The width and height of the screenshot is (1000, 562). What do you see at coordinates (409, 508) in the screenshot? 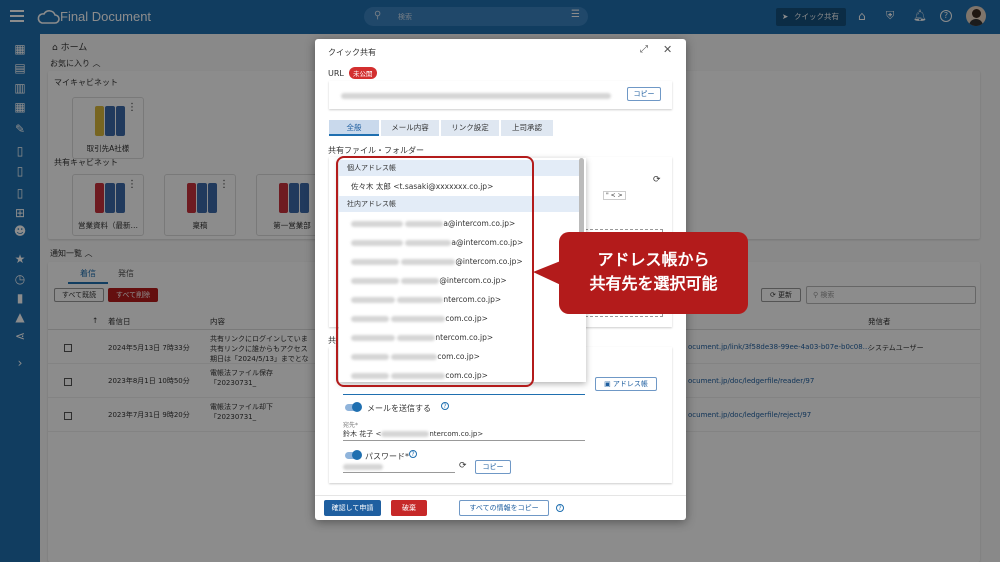
I see `discard-button: 破棄` at bounding box center [409, 508].